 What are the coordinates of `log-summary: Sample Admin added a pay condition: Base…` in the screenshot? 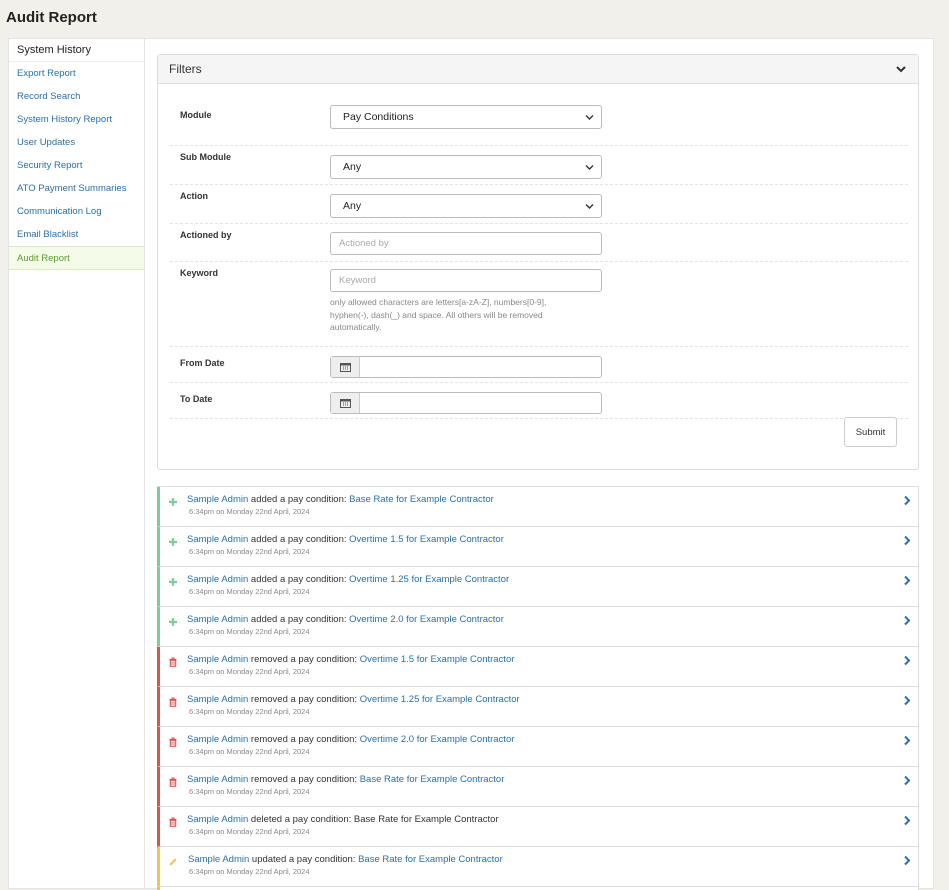 It's located at (340, 499).